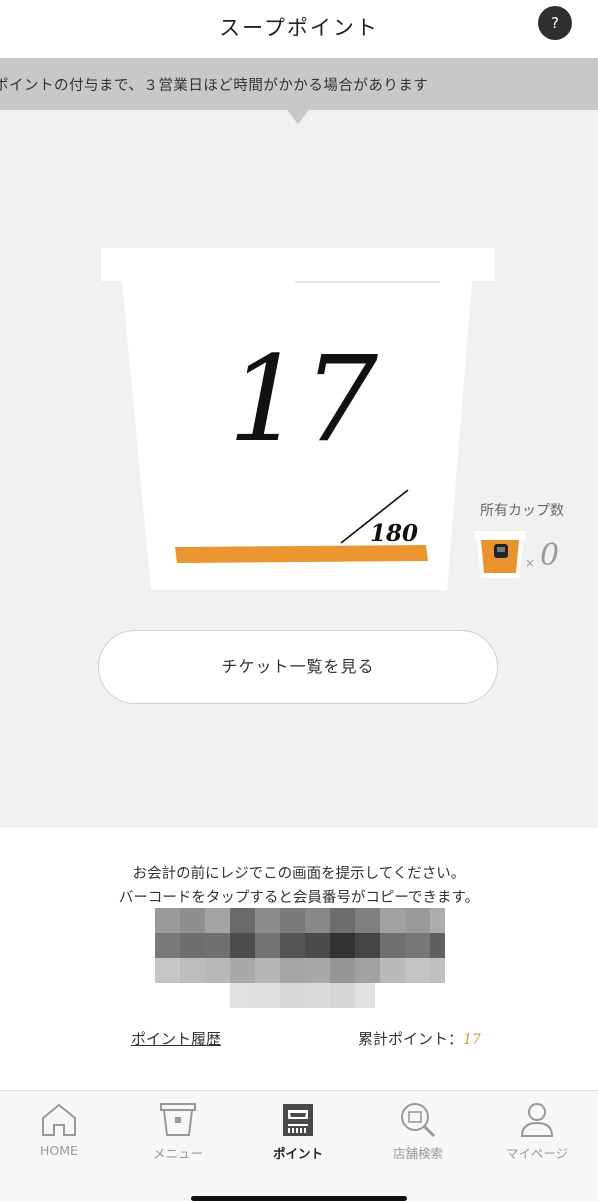  I want to click on total-points: 累計ポイント：17, so click(419, 1038).